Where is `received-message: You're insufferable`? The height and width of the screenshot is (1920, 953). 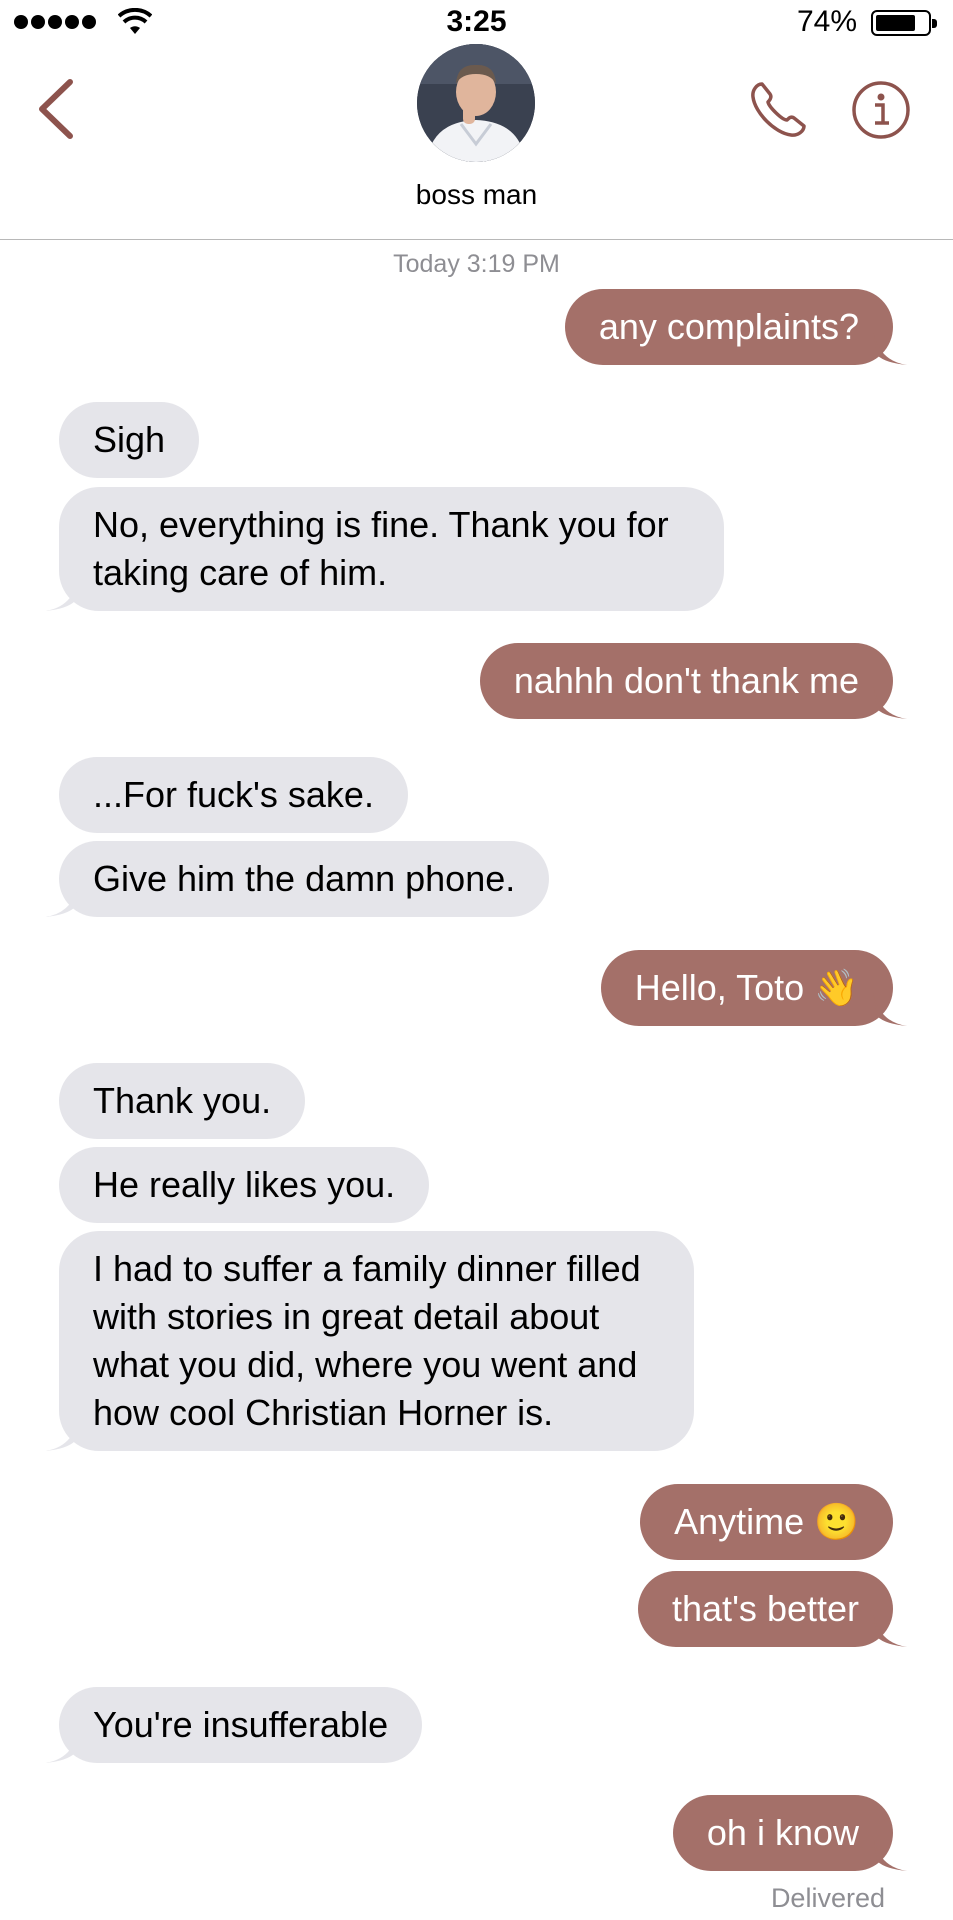
received-message: You're insufferable is located at coordinates (234, 1725).